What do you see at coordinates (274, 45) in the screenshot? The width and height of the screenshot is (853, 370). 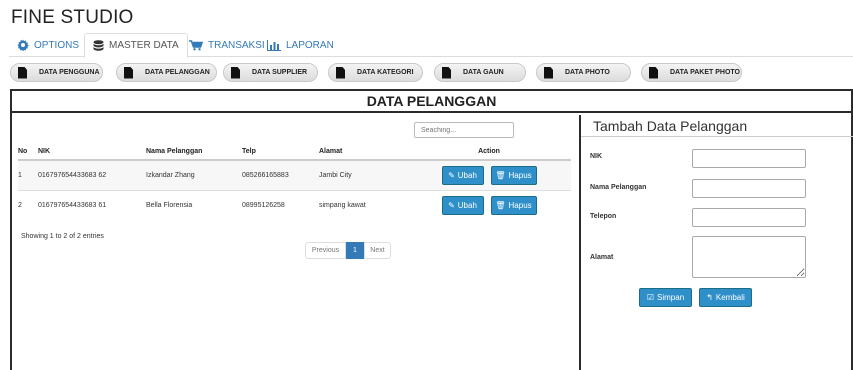 I see `bar-chart-icon` at bounding box center [274, 45].